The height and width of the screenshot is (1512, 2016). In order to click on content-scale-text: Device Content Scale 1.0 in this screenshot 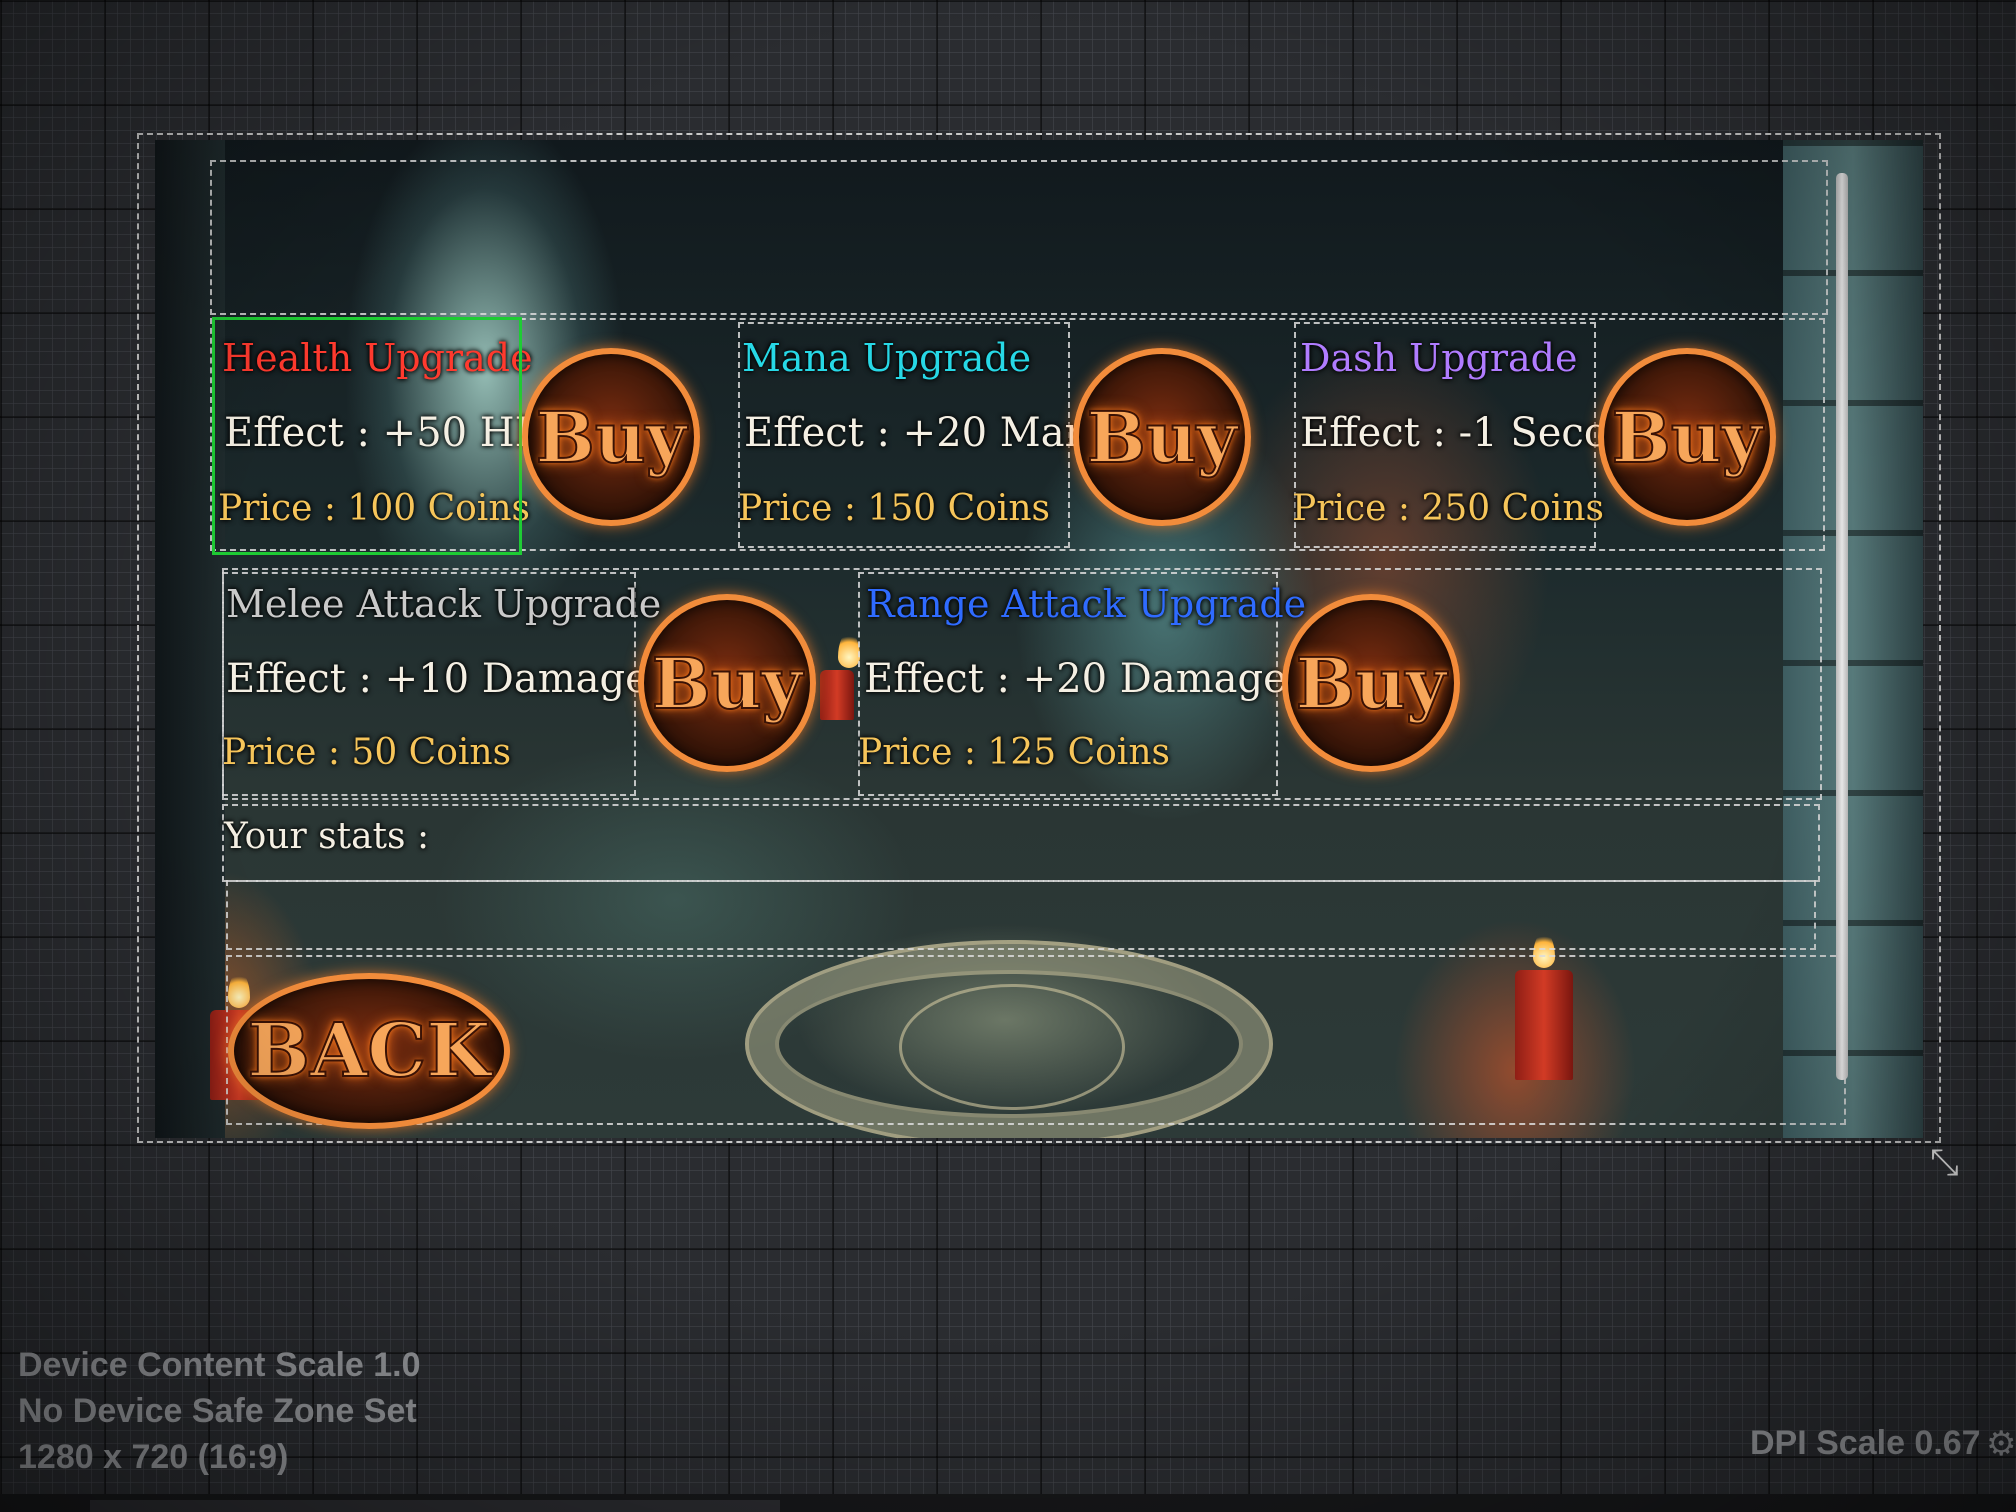, I will do `click(219, 1365)`.